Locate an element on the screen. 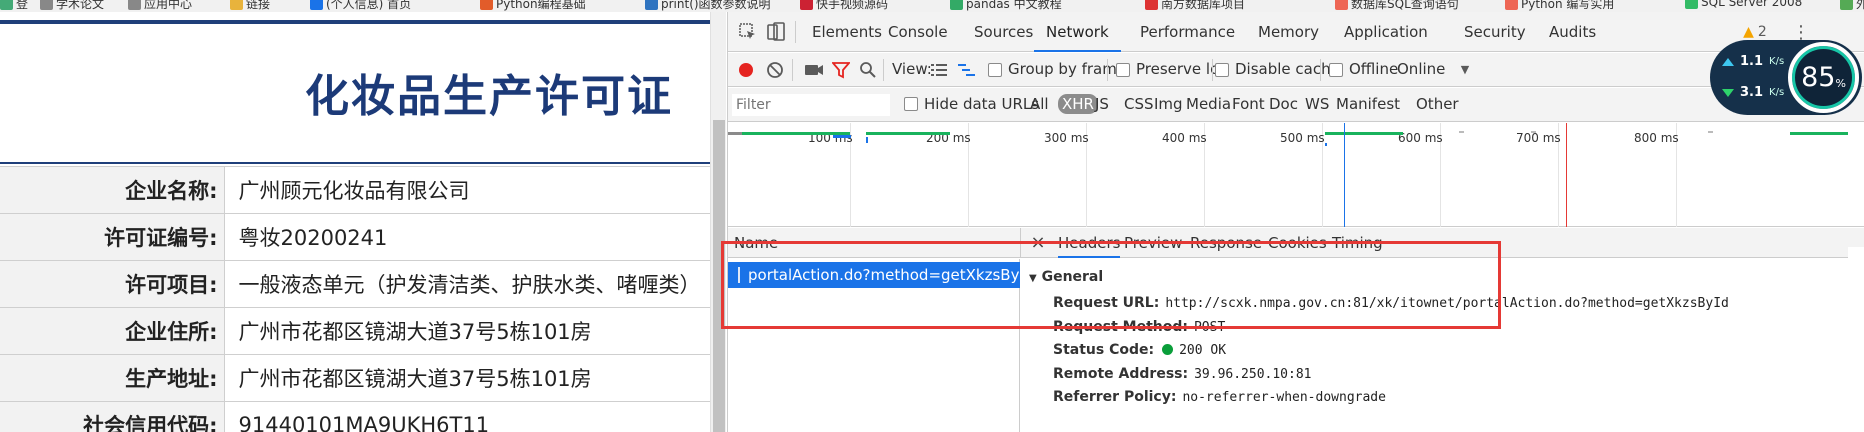 This screenshot has width=1864, height=432. disable-cache-checkbox is located at coordinates (1222, 70).